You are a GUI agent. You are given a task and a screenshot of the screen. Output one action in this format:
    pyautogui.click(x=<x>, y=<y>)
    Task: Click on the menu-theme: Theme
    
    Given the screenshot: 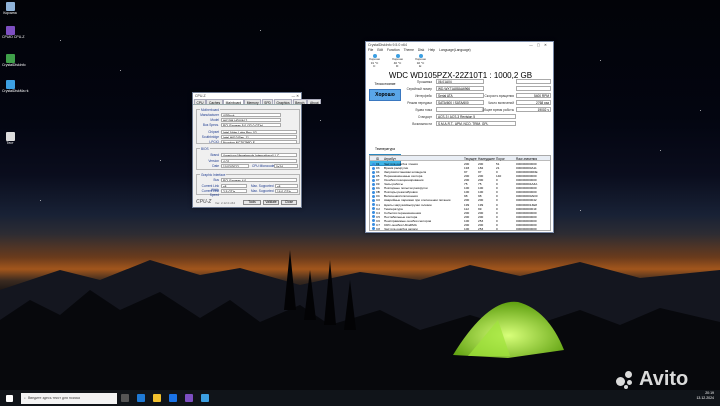 What is the action you would take?
    pyautogui.click(x=409, y=50)
    